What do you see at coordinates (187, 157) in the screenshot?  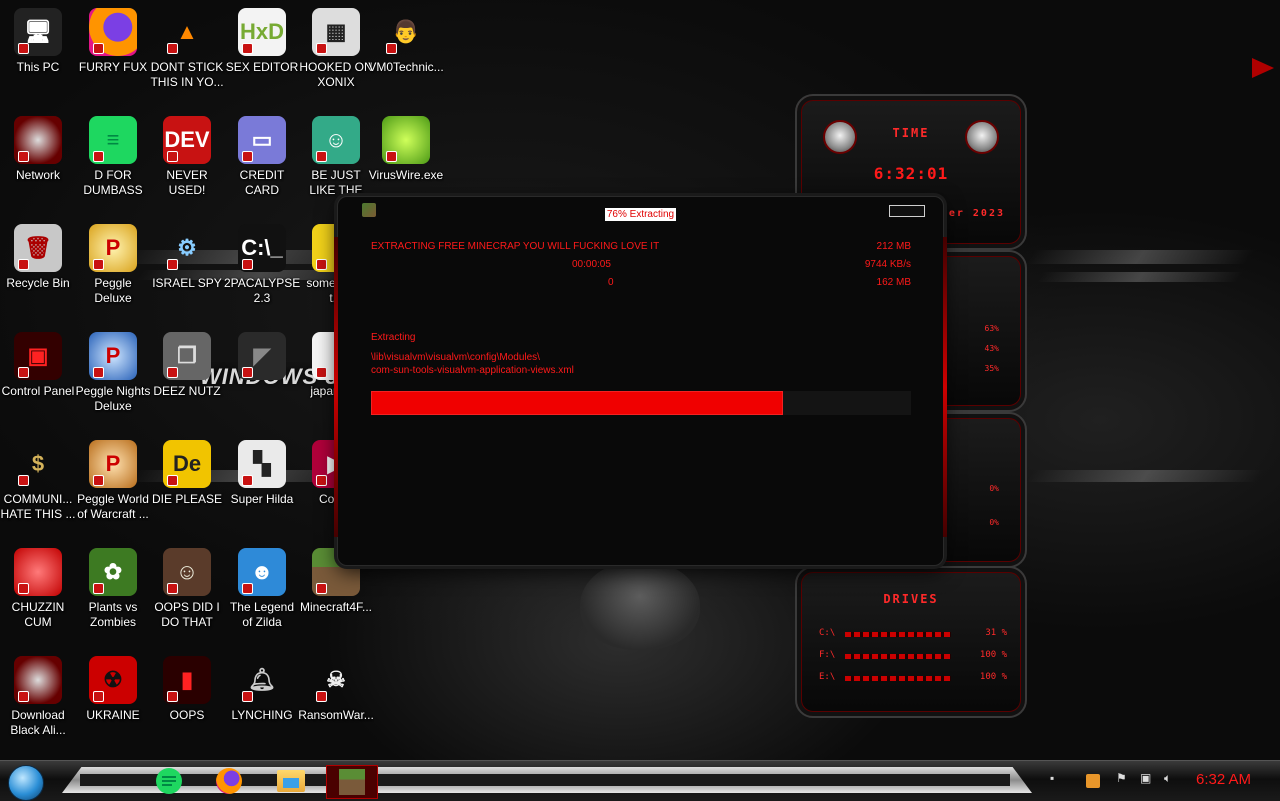 I see `desktop-icon: DEV NEVER USED!` at bounding box center [187, 157].